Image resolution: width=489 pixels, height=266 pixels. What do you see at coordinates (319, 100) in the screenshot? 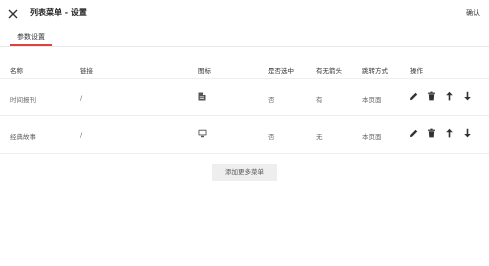
I see `row-arrow: 有` at bounding box center [319, 100].